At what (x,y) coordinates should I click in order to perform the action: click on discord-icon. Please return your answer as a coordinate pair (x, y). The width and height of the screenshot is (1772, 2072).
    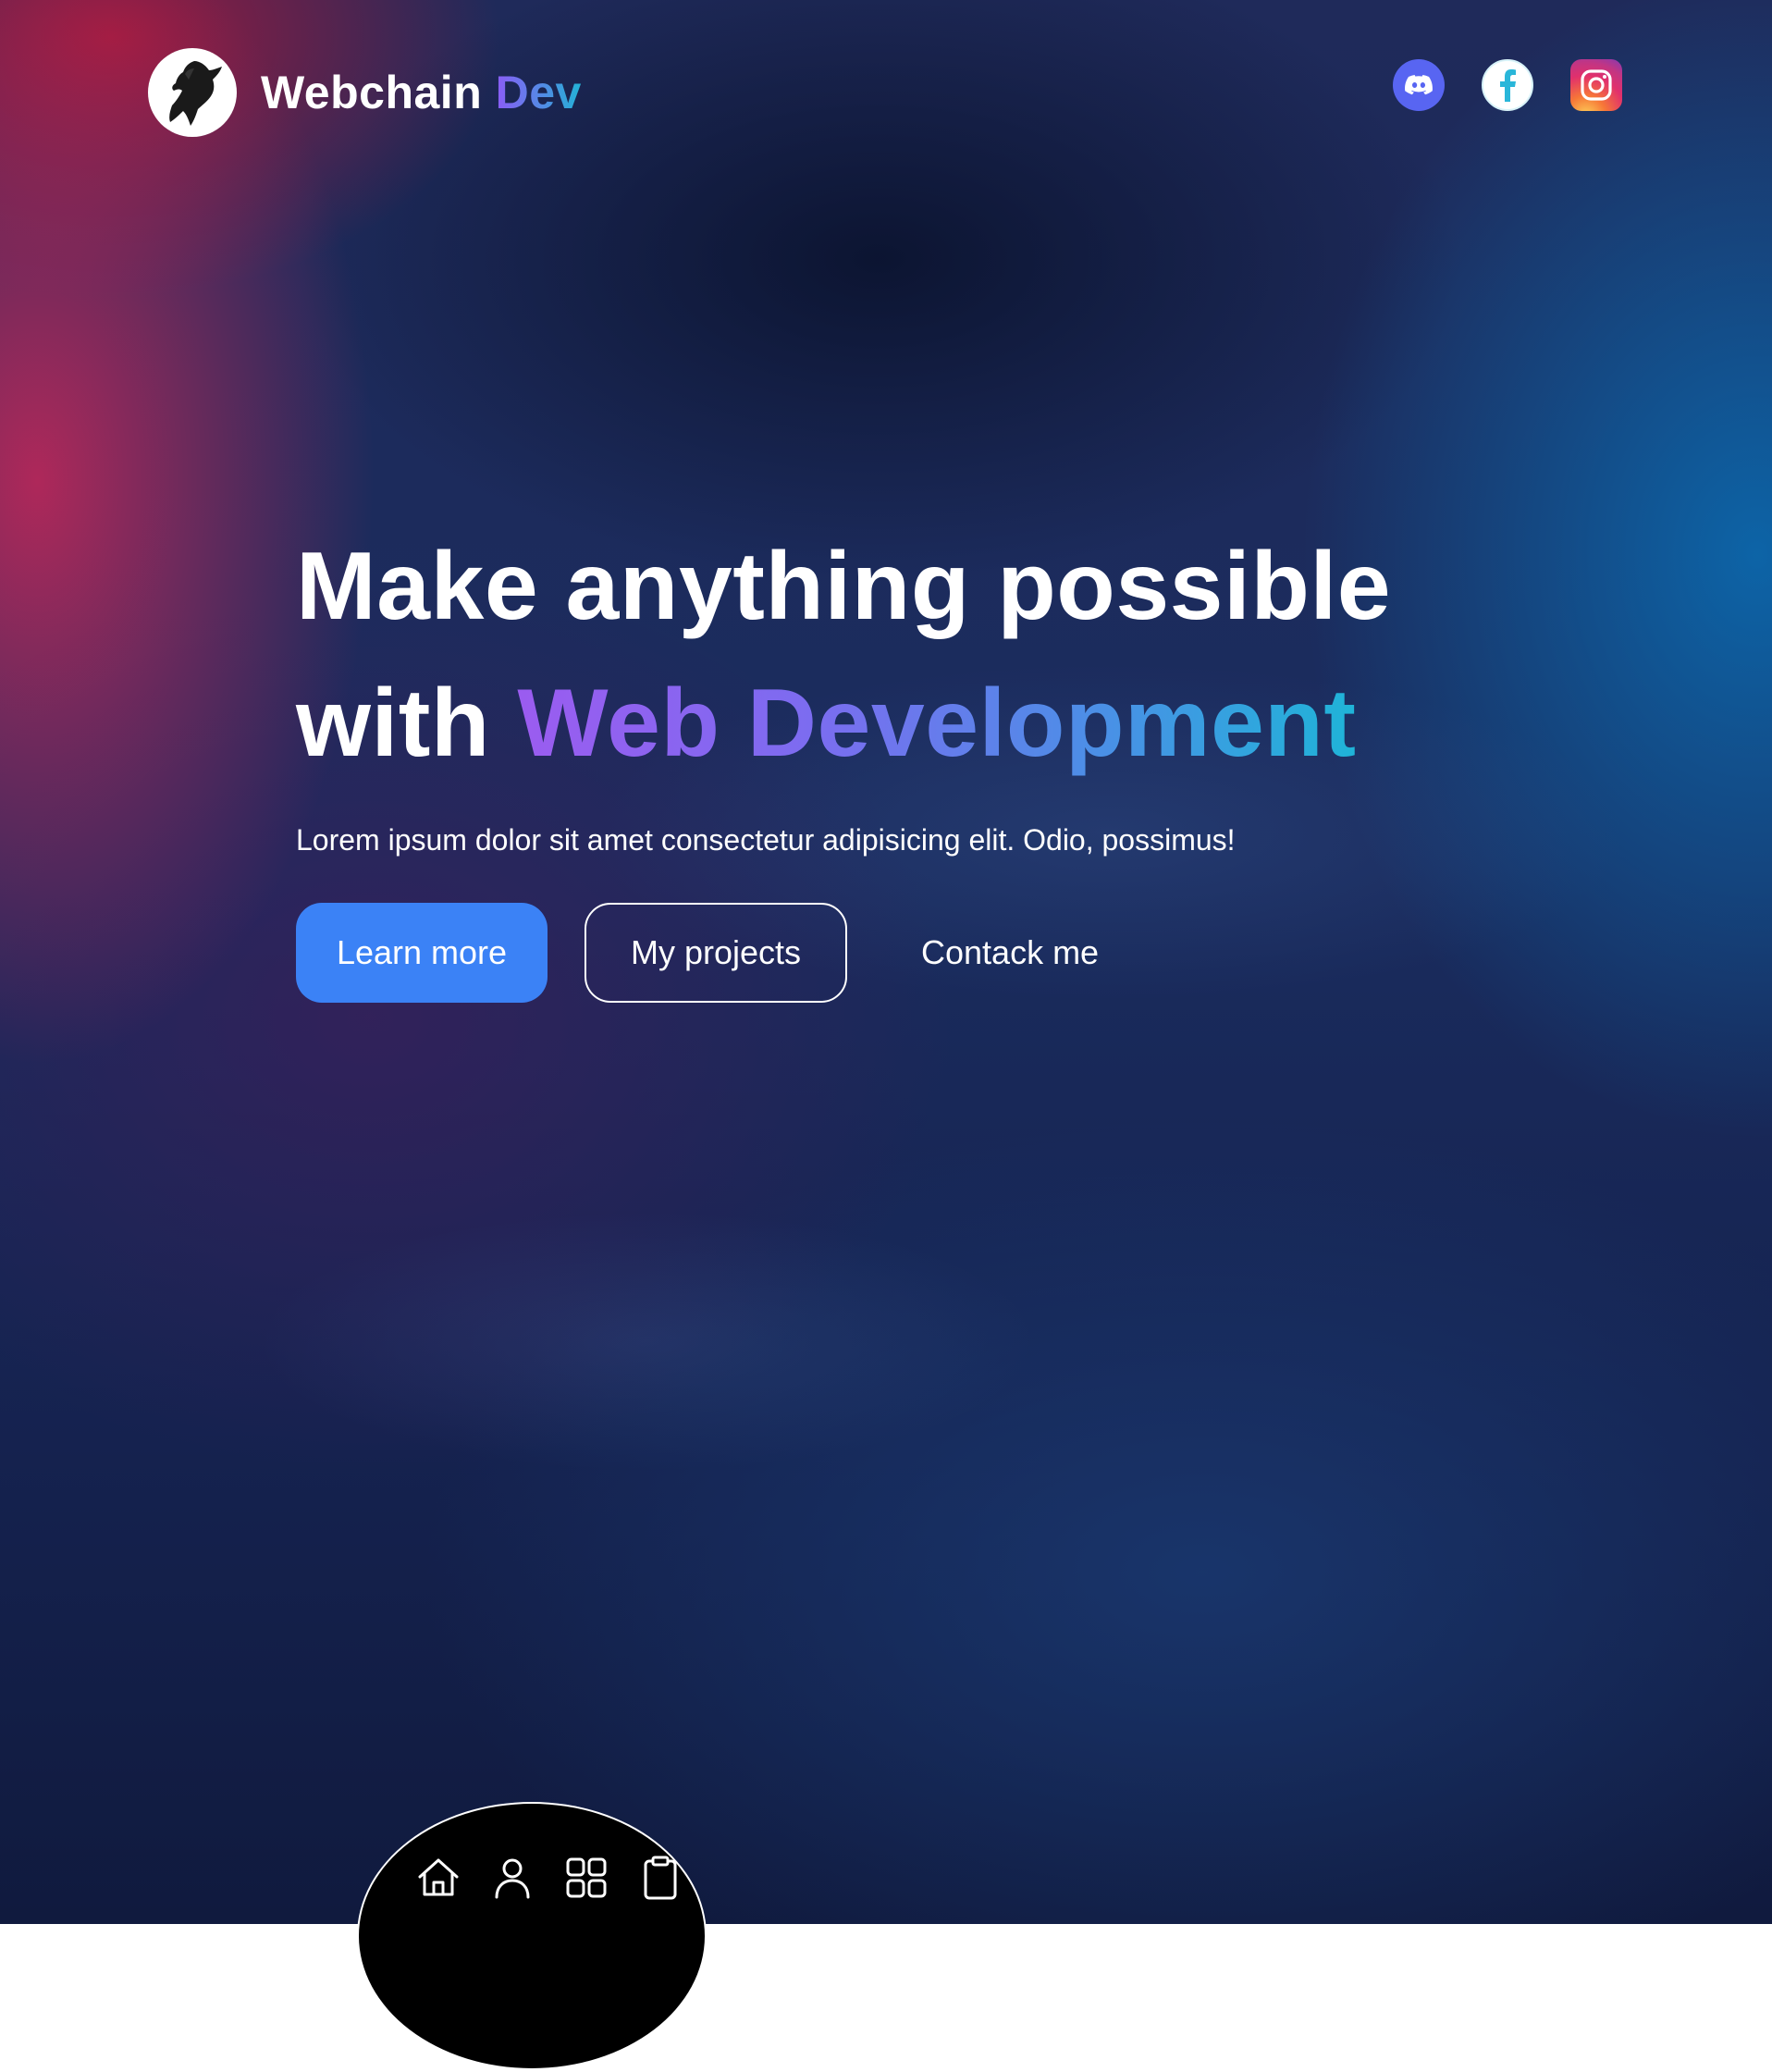
    Looking at the image, I should click on (1419, 85).